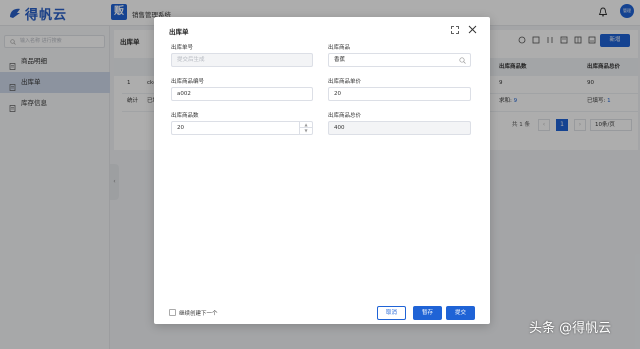 This screenshot has width=640, height=349. What do you see at coordinates (191, 60) in the screenshot?
I see `order-no-placeholder: 提交后生成` at bounding box center [191, 60].